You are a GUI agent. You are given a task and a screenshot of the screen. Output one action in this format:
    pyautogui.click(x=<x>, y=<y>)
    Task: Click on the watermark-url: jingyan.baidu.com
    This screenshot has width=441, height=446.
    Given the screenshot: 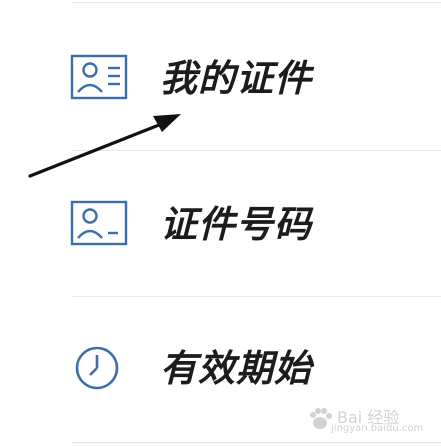 What is the action you would take?
    pyautogui.click(x=377, y=428)
    